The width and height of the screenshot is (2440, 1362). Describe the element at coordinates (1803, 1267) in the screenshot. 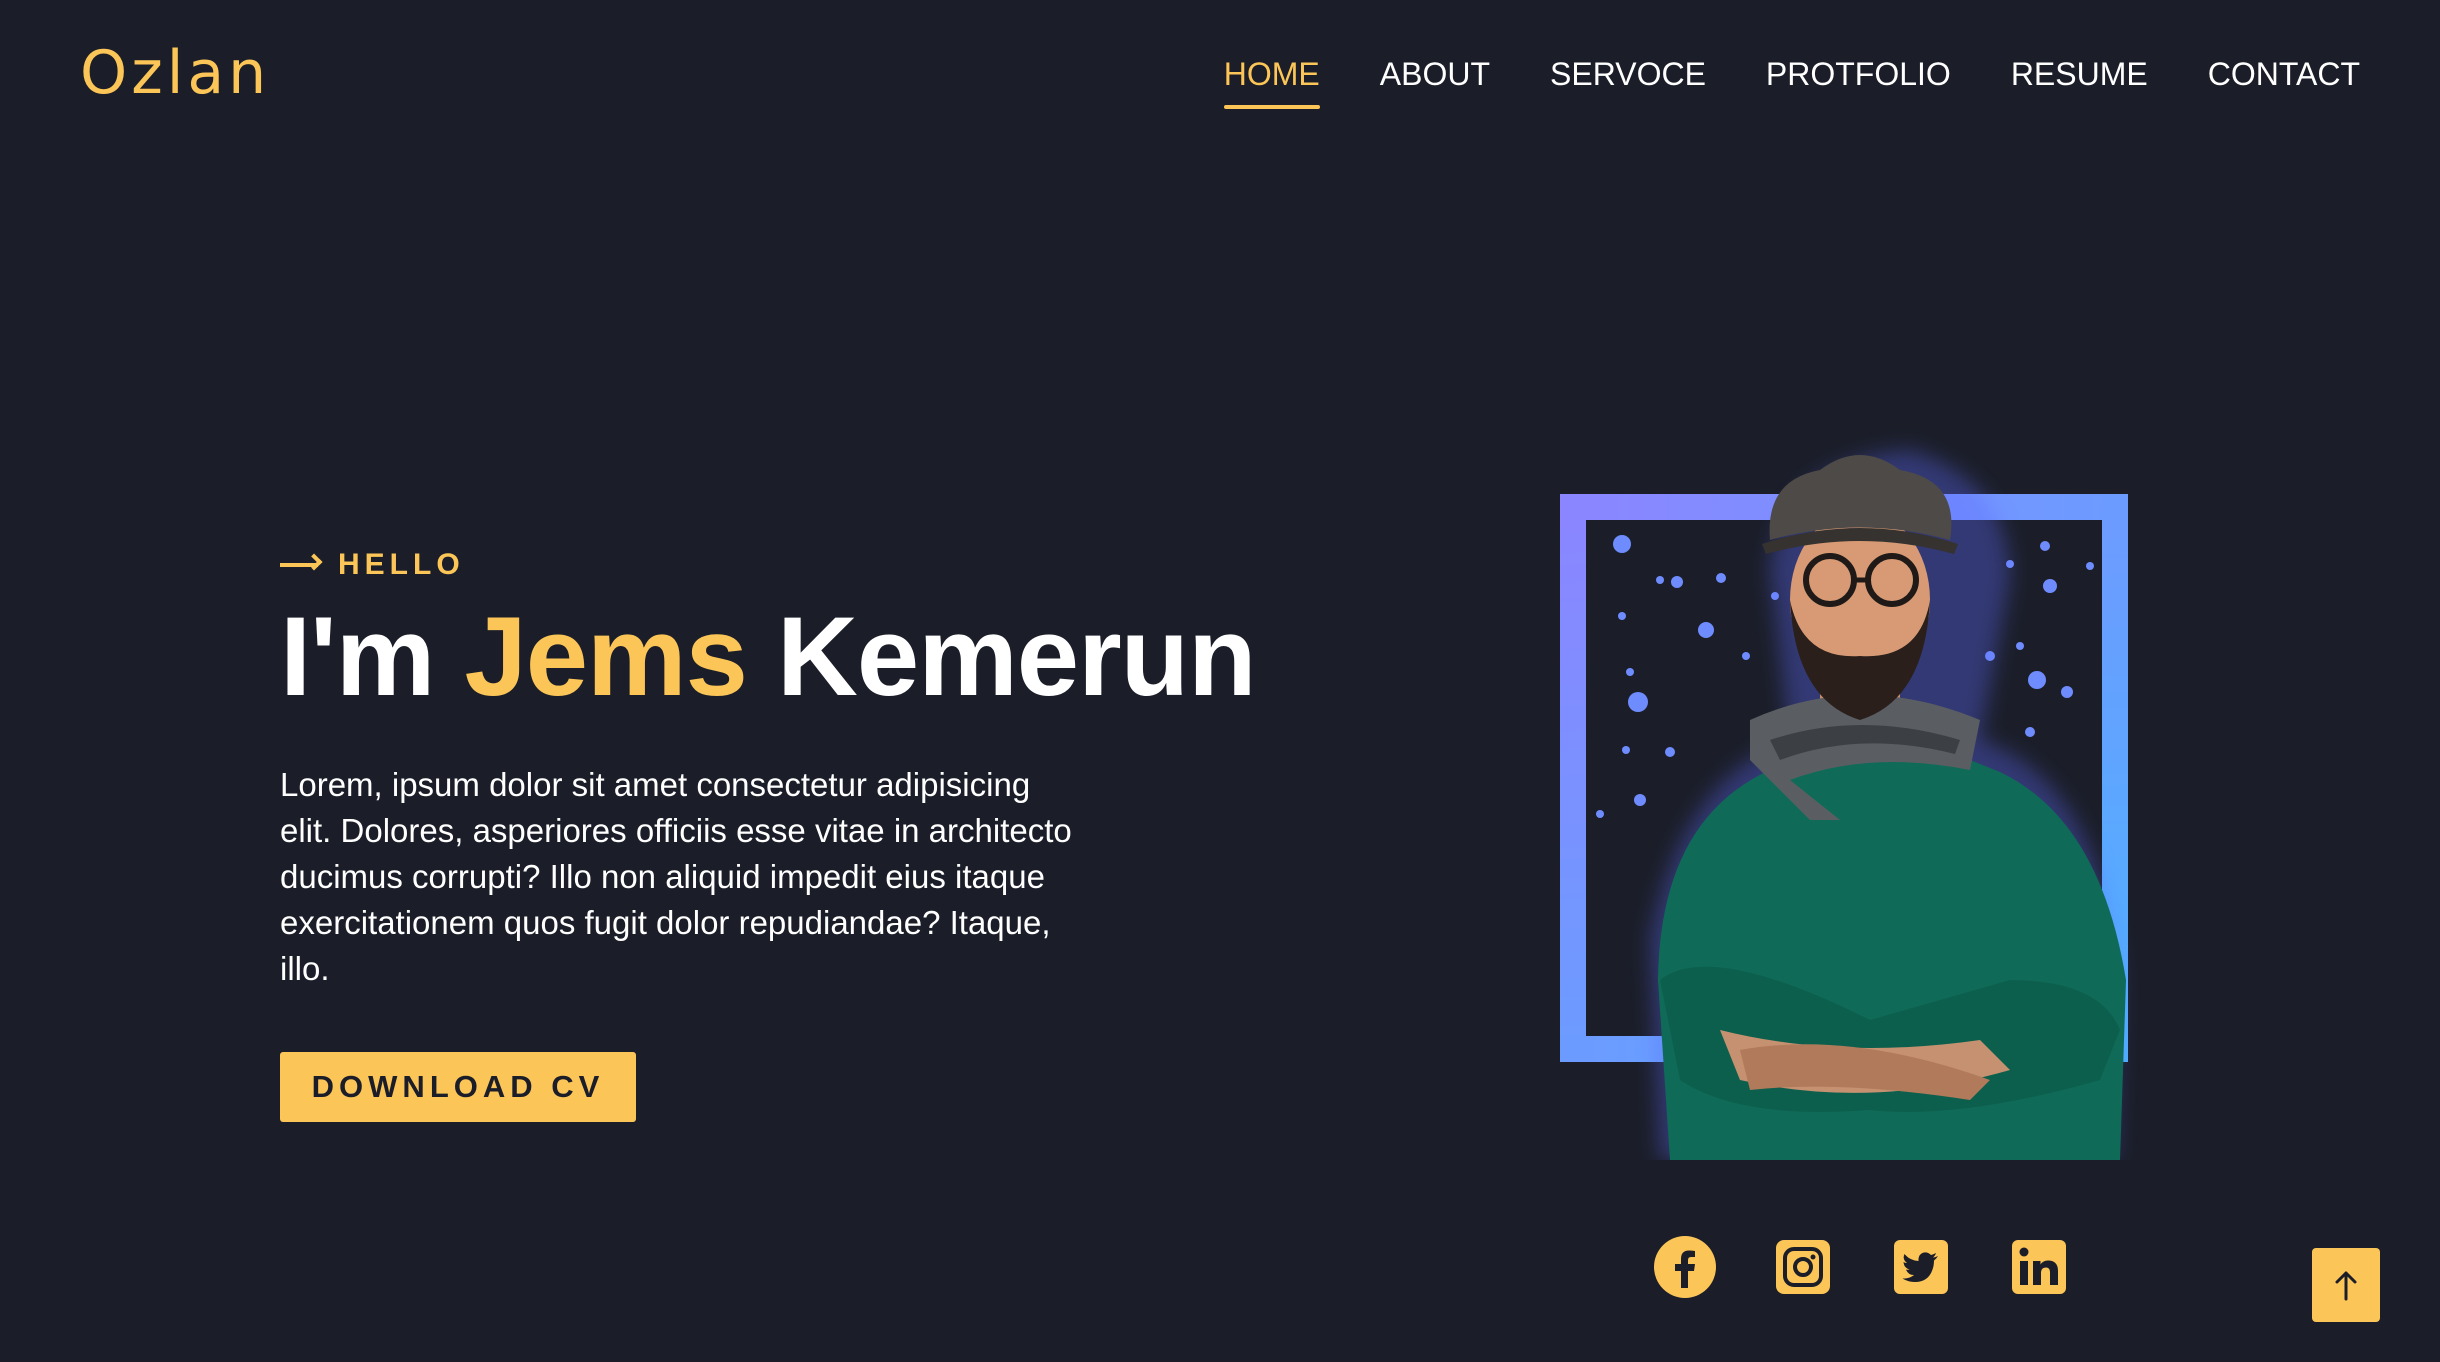

I see `instagram-icon` at that location.